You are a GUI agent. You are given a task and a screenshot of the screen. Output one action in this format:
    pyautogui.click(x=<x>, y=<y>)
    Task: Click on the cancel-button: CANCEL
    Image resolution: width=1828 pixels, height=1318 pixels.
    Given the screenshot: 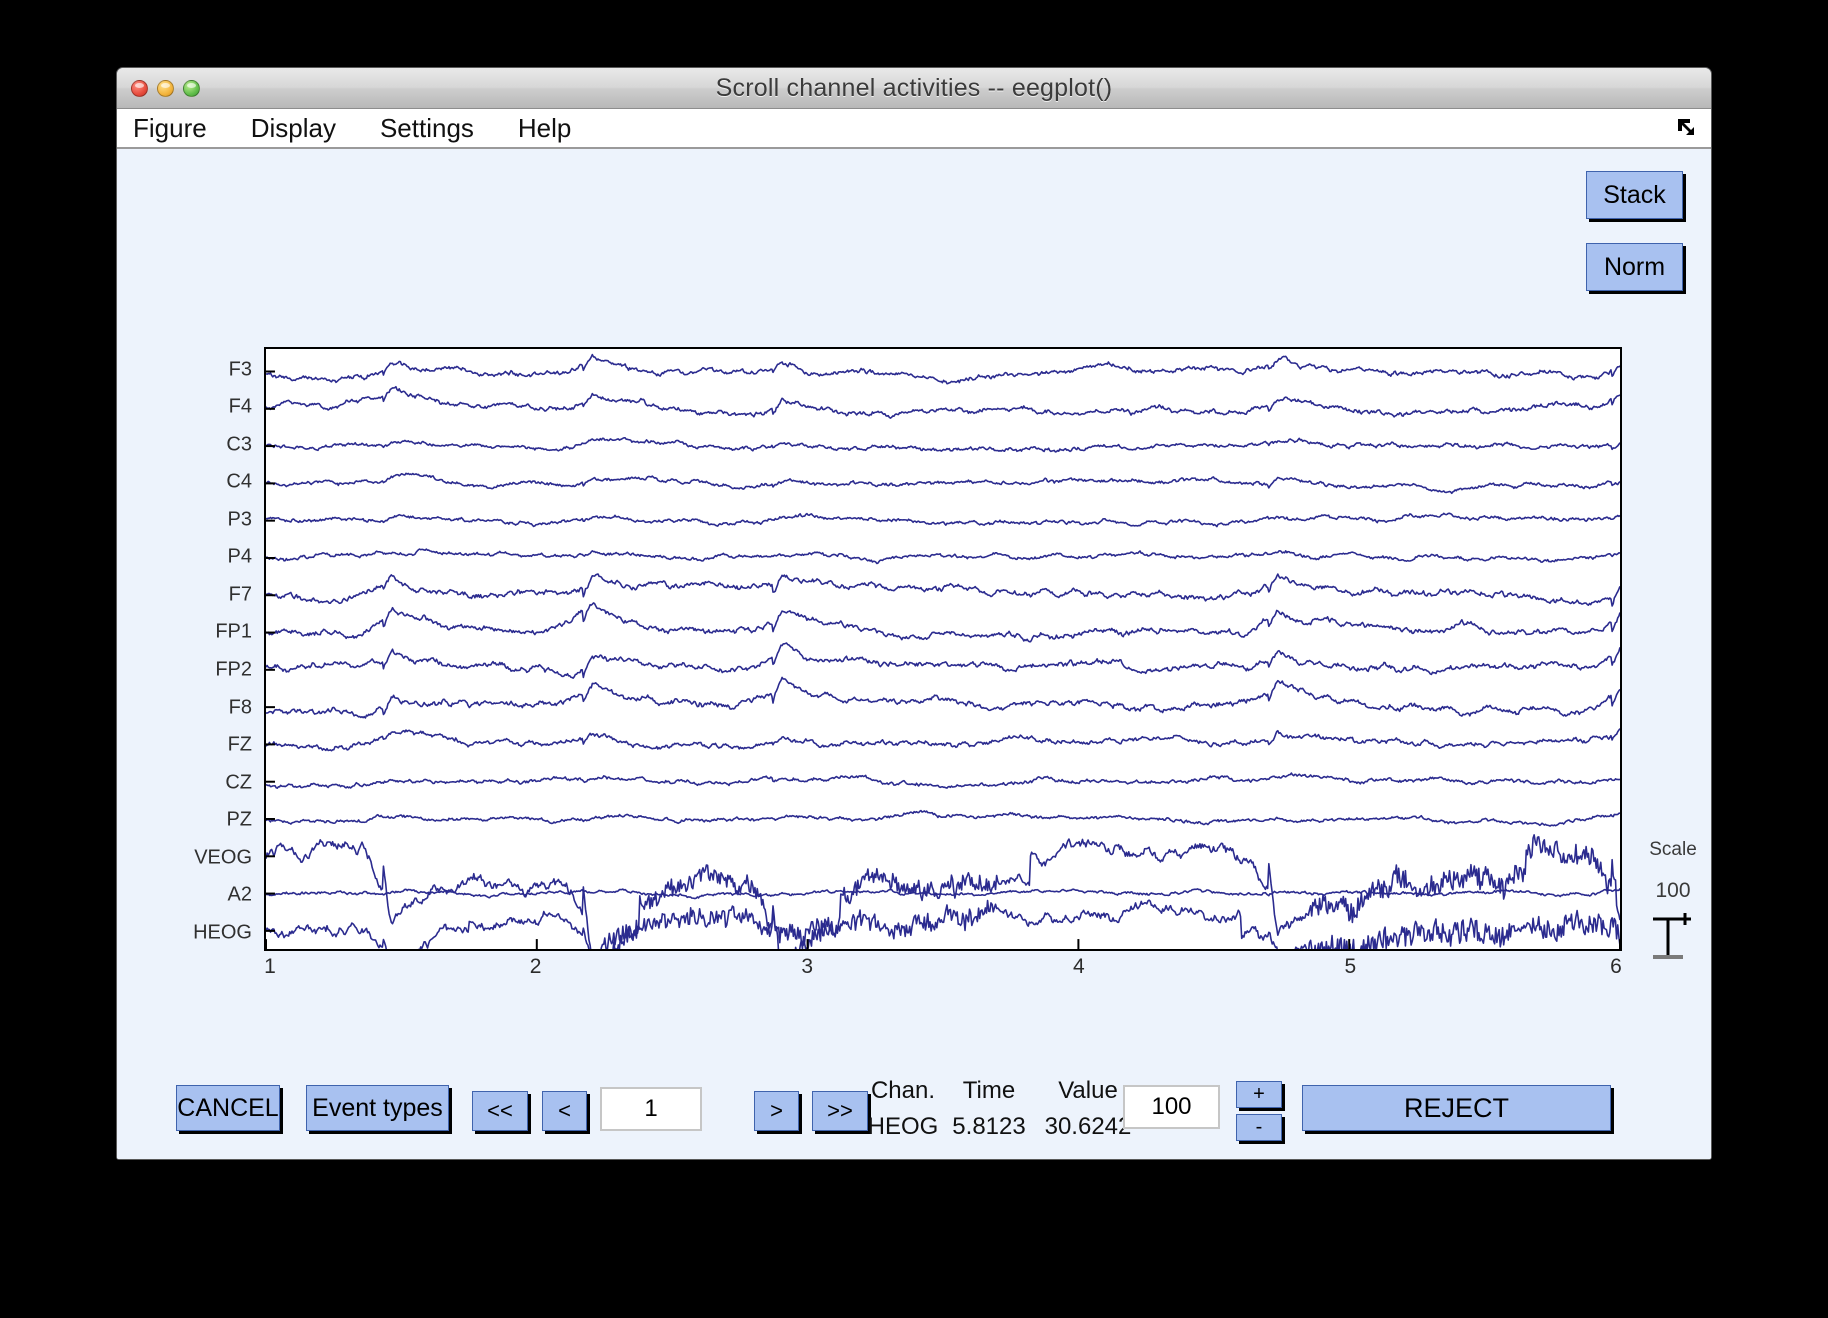 What is the action you would take?
    pyautogui.click(x=228, y=1108)
    